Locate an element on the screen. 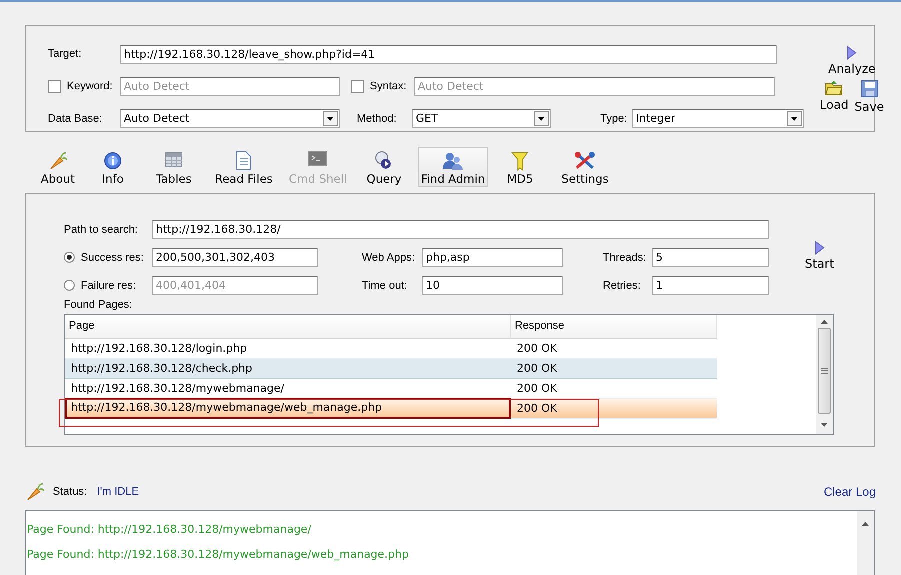  web-apps-field: php,asp is located at coordinates (492, 257).